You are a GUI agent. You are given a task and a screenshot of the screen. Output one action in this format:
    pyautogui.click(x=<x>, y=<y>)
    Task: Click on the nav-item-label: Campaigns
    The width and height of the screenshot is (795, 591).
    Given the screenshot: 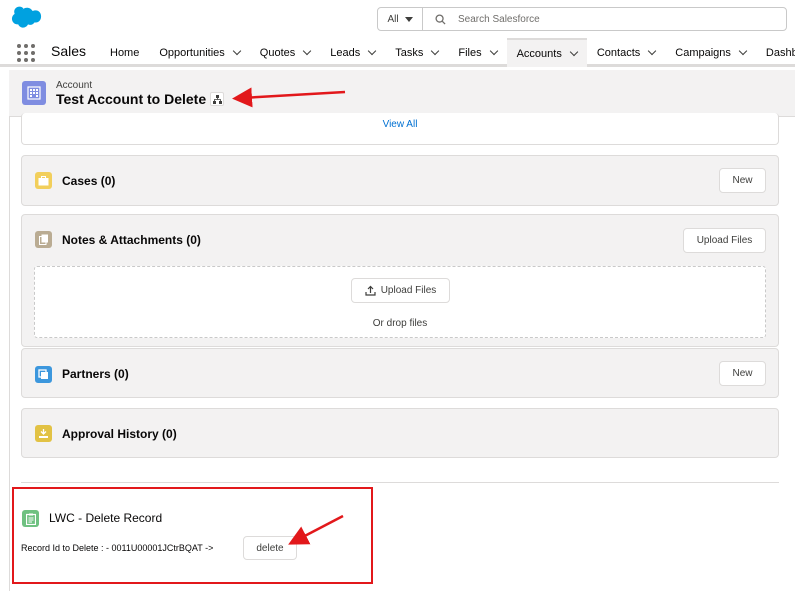 What is the action you would take?
    pyautogui.click(x=703, y=52)
    